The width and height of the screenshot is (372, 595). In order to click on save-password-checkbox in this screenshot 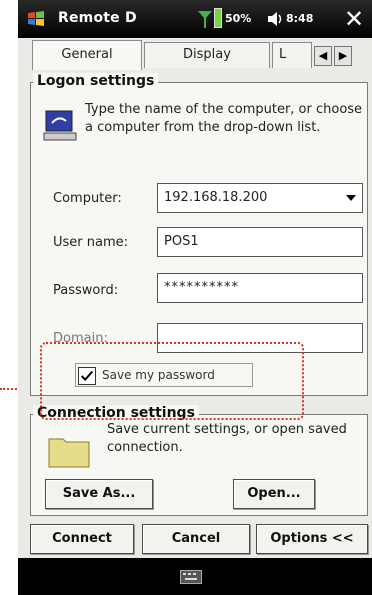, I will do `click(87, 376)`.